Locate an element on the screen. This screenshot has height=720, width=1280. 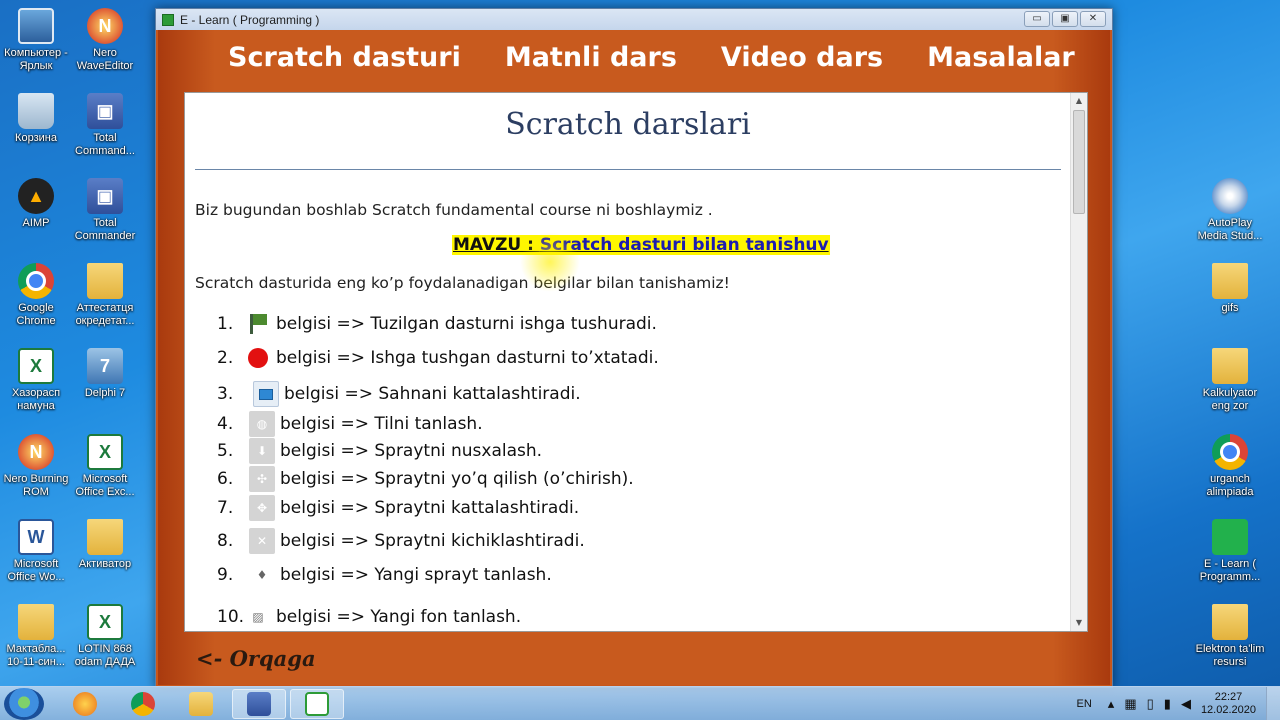
scroll-thumb is located at coordinates (1079, 162).